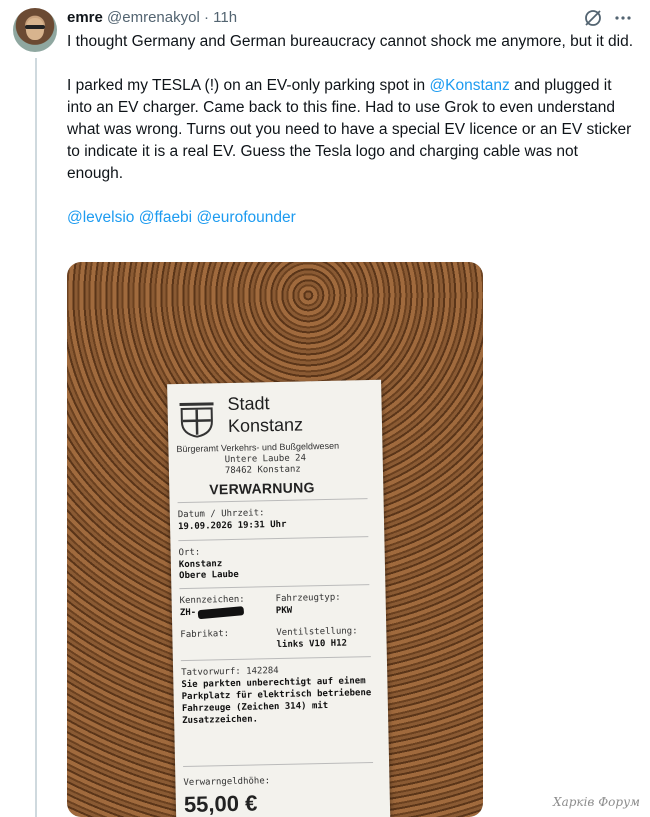 The image size is (650, 817). Describe the element at coordinates (209, 575) in the screenshot. I see `place-line-2: Obere Laube` at that location.